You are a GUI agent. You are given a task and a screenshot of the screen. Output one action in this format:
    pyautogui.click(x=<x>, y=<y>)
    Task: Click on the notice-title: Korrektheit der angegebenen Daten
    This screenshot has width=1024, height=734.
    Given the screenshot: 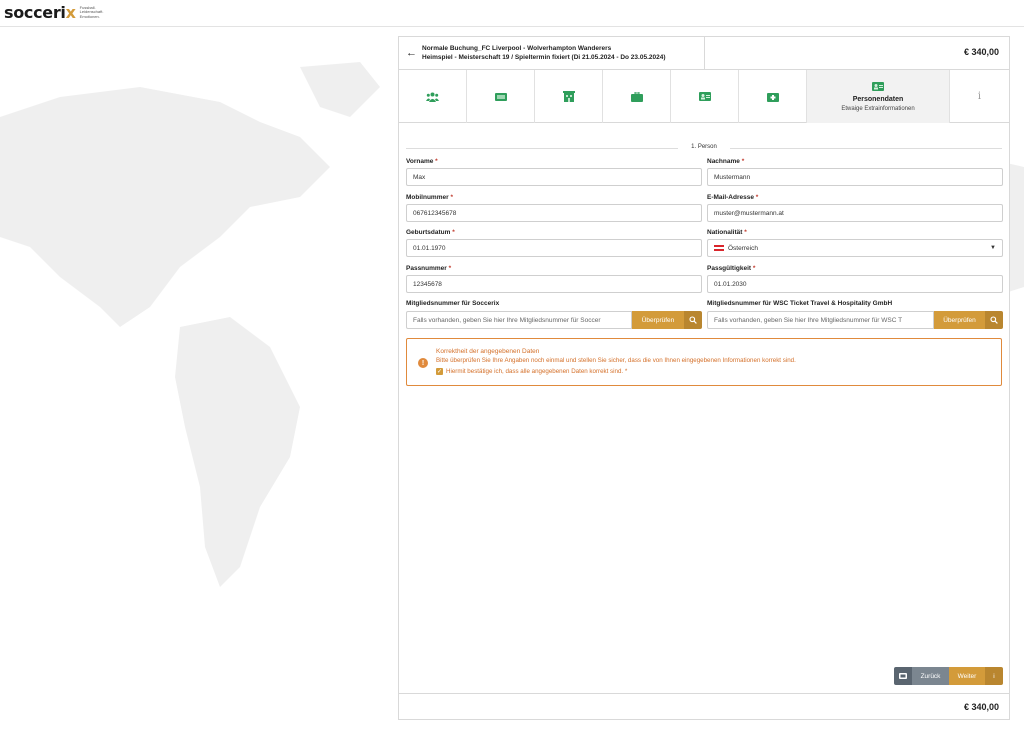 What is the action you would take?
    pyautogui.click(x=488, y=351)
    